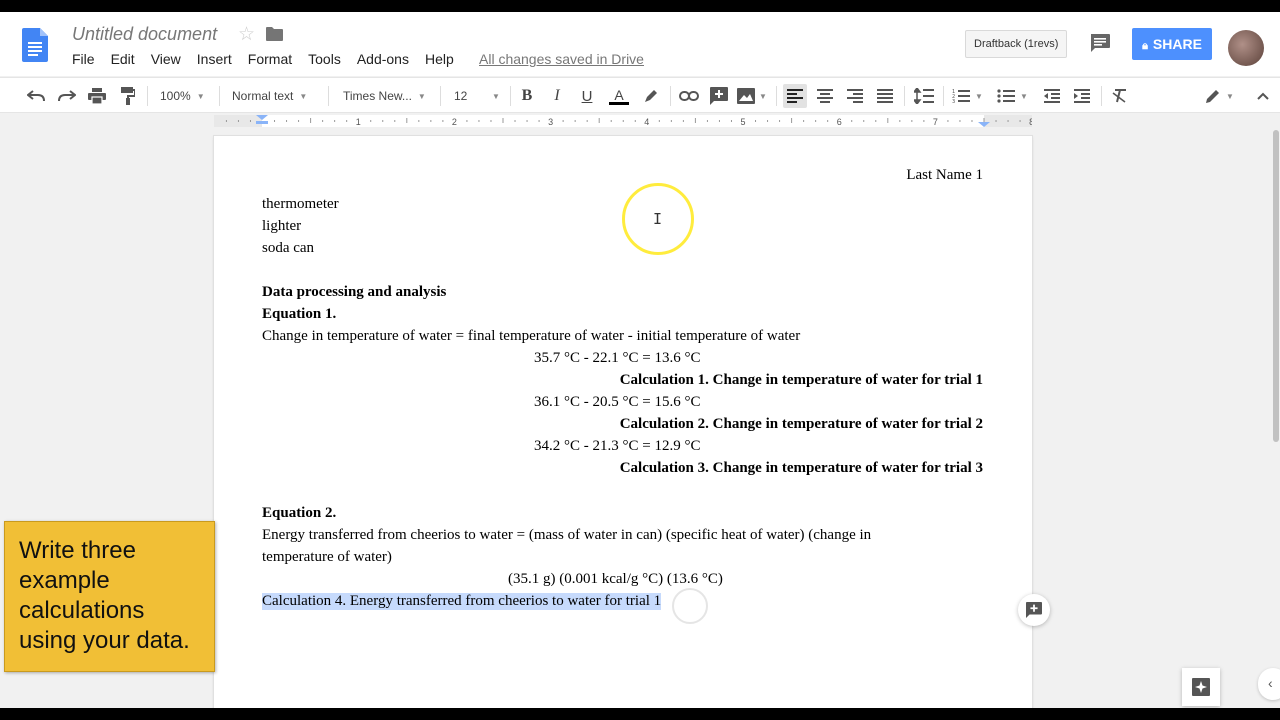 The width and height of the screenshot is (1280, 720). What do you see at coordinates (67, 96) in the screenshot?
I see `redo-icon` at bounding box center [67, 96].